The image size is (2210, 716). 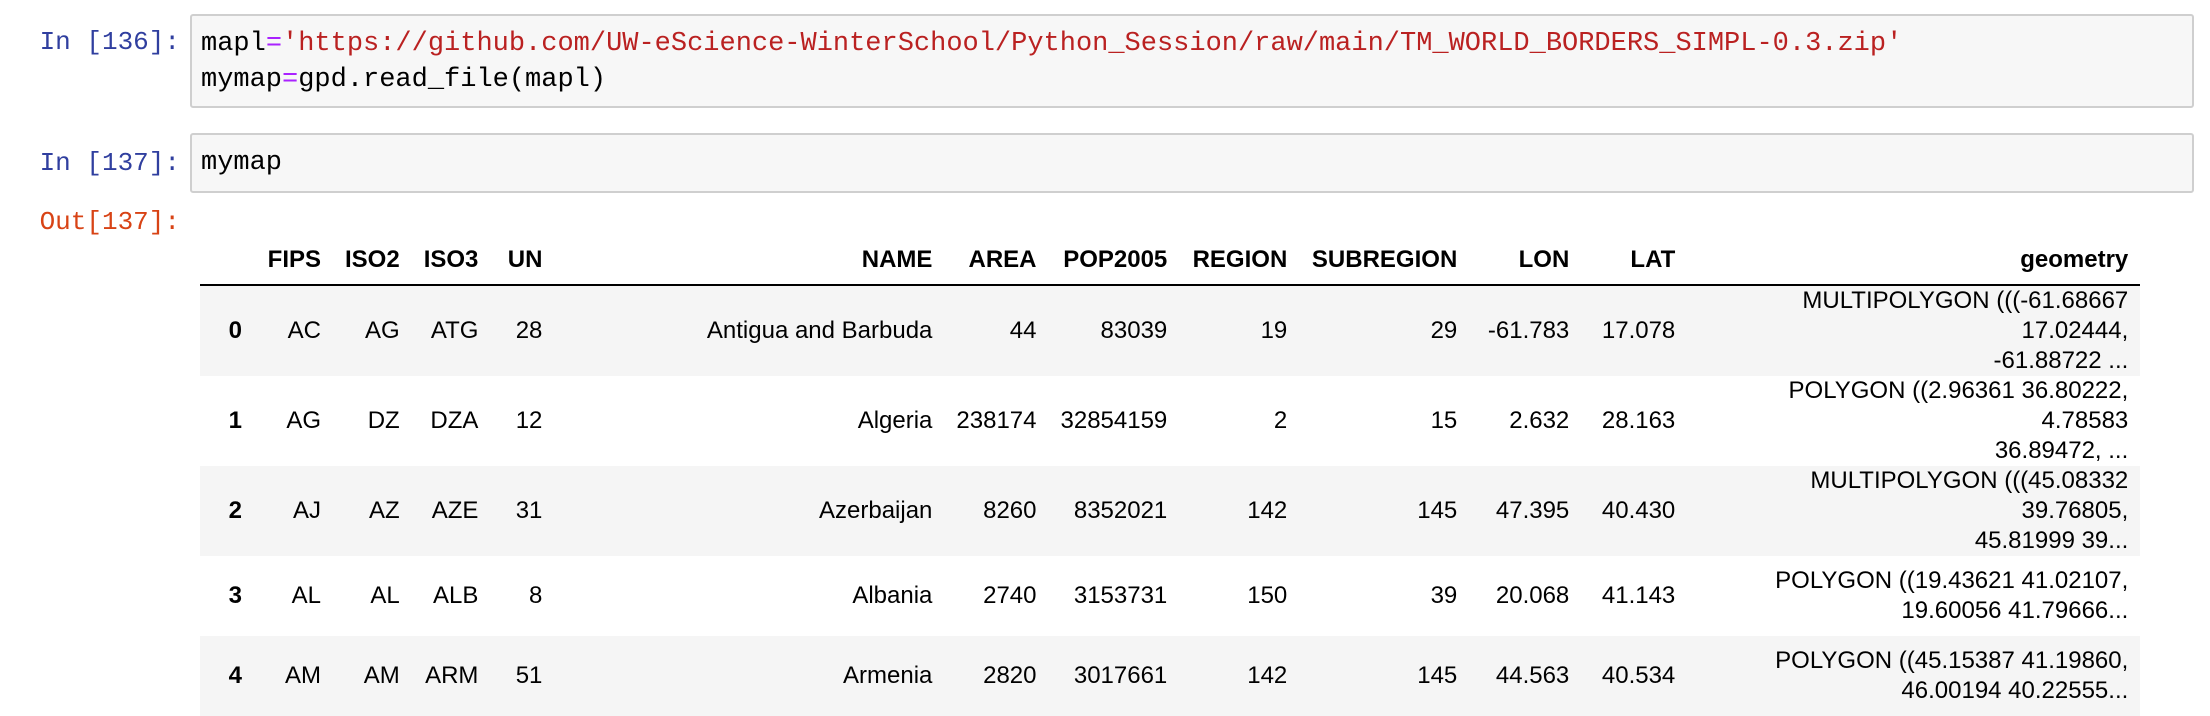 What do you see at coordinates (1965, 315) in the screenshot?
I see `geometry-line-1: MULTIPOLYGON (((-61.68667 17.02444,` at bounding box center [1965, 315].